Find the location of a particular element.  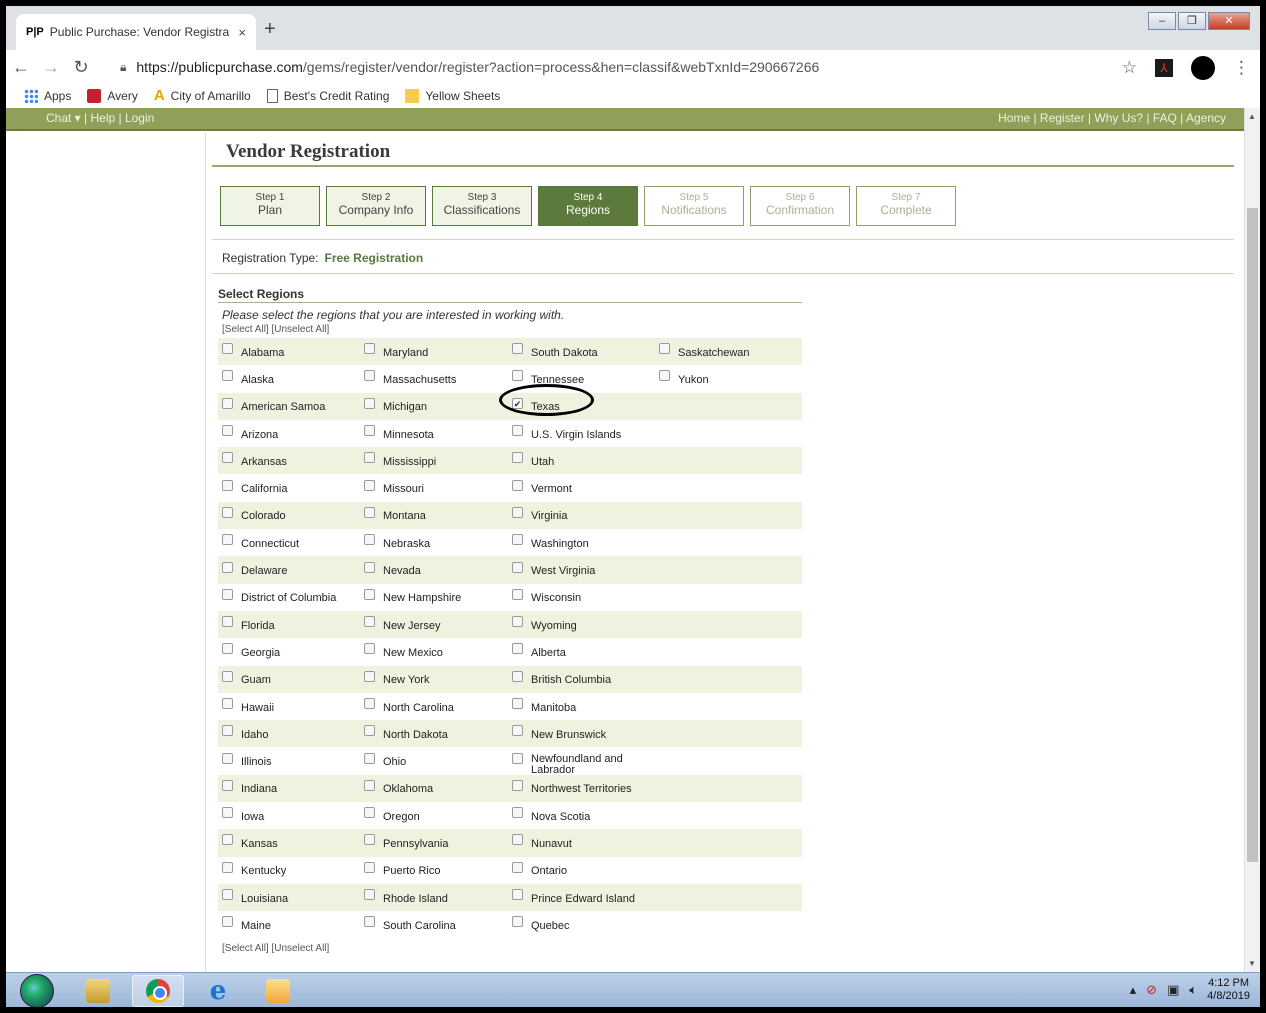

bookmark-item: Apps is located at coordinates (47, 96).